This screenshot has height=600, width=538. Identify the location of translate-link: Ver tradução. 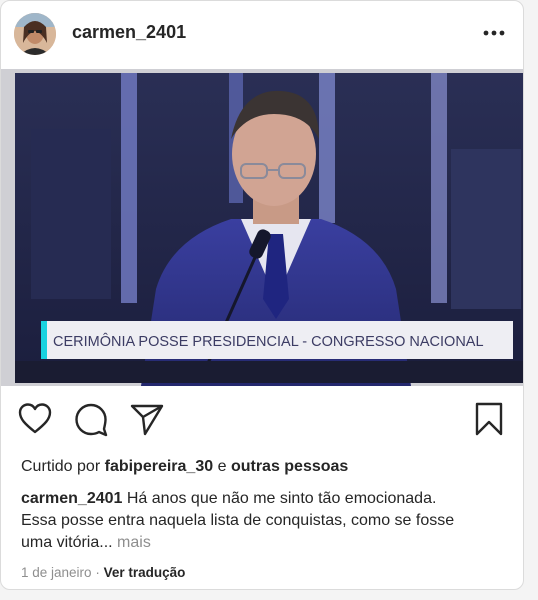
(145, 572).